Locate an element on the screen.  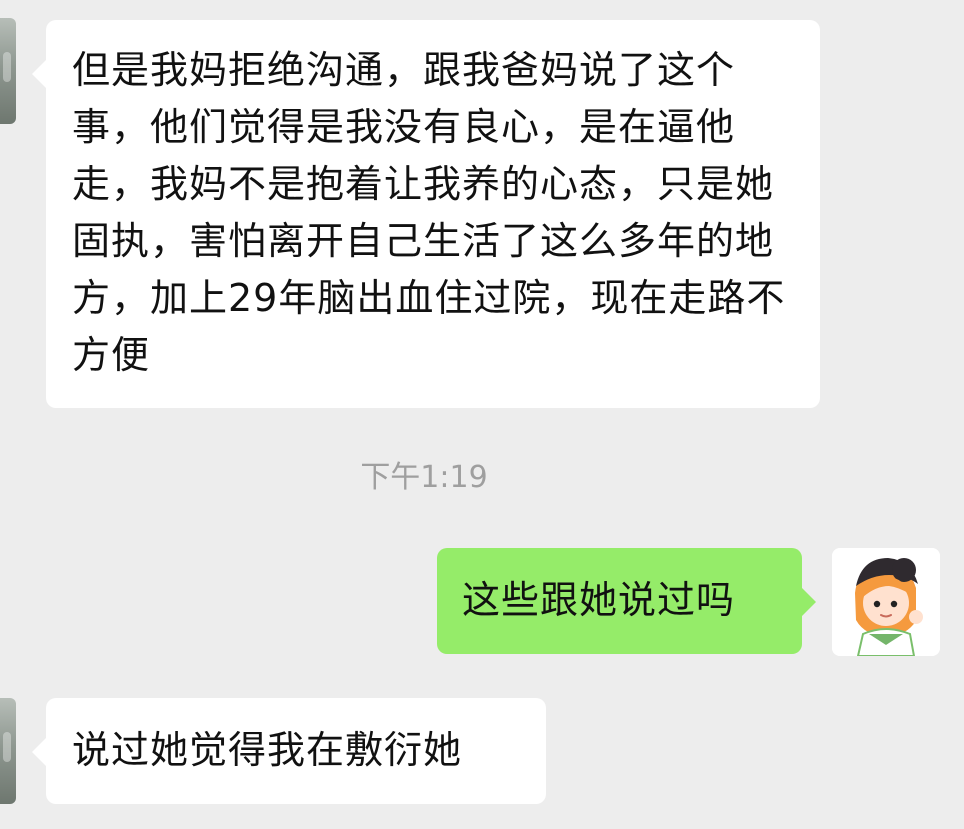
incoming-message-text: 说过她觉得我在敷衍她 is located at coordinates (267, 750).